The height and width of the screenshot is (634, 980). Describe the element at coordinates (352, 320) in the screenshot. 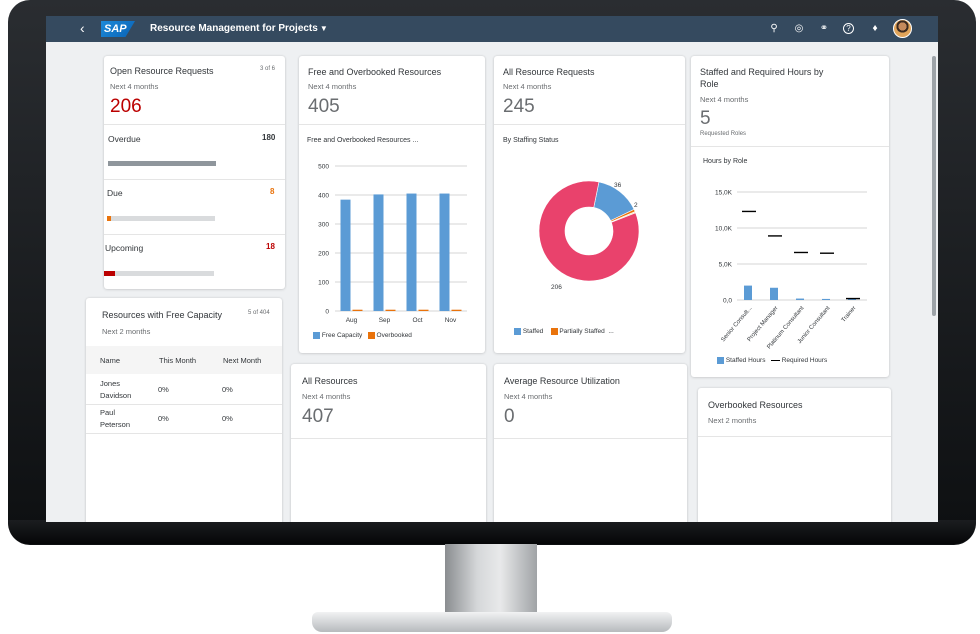

I see `x-tick-label: Aug` at that location.